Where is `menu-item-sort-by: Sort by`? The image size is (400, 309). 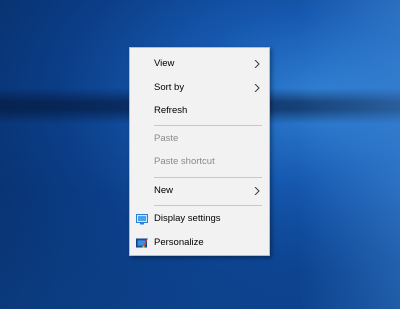 menu-item-sort-by: Sort by is located at coordinates (199, 88).